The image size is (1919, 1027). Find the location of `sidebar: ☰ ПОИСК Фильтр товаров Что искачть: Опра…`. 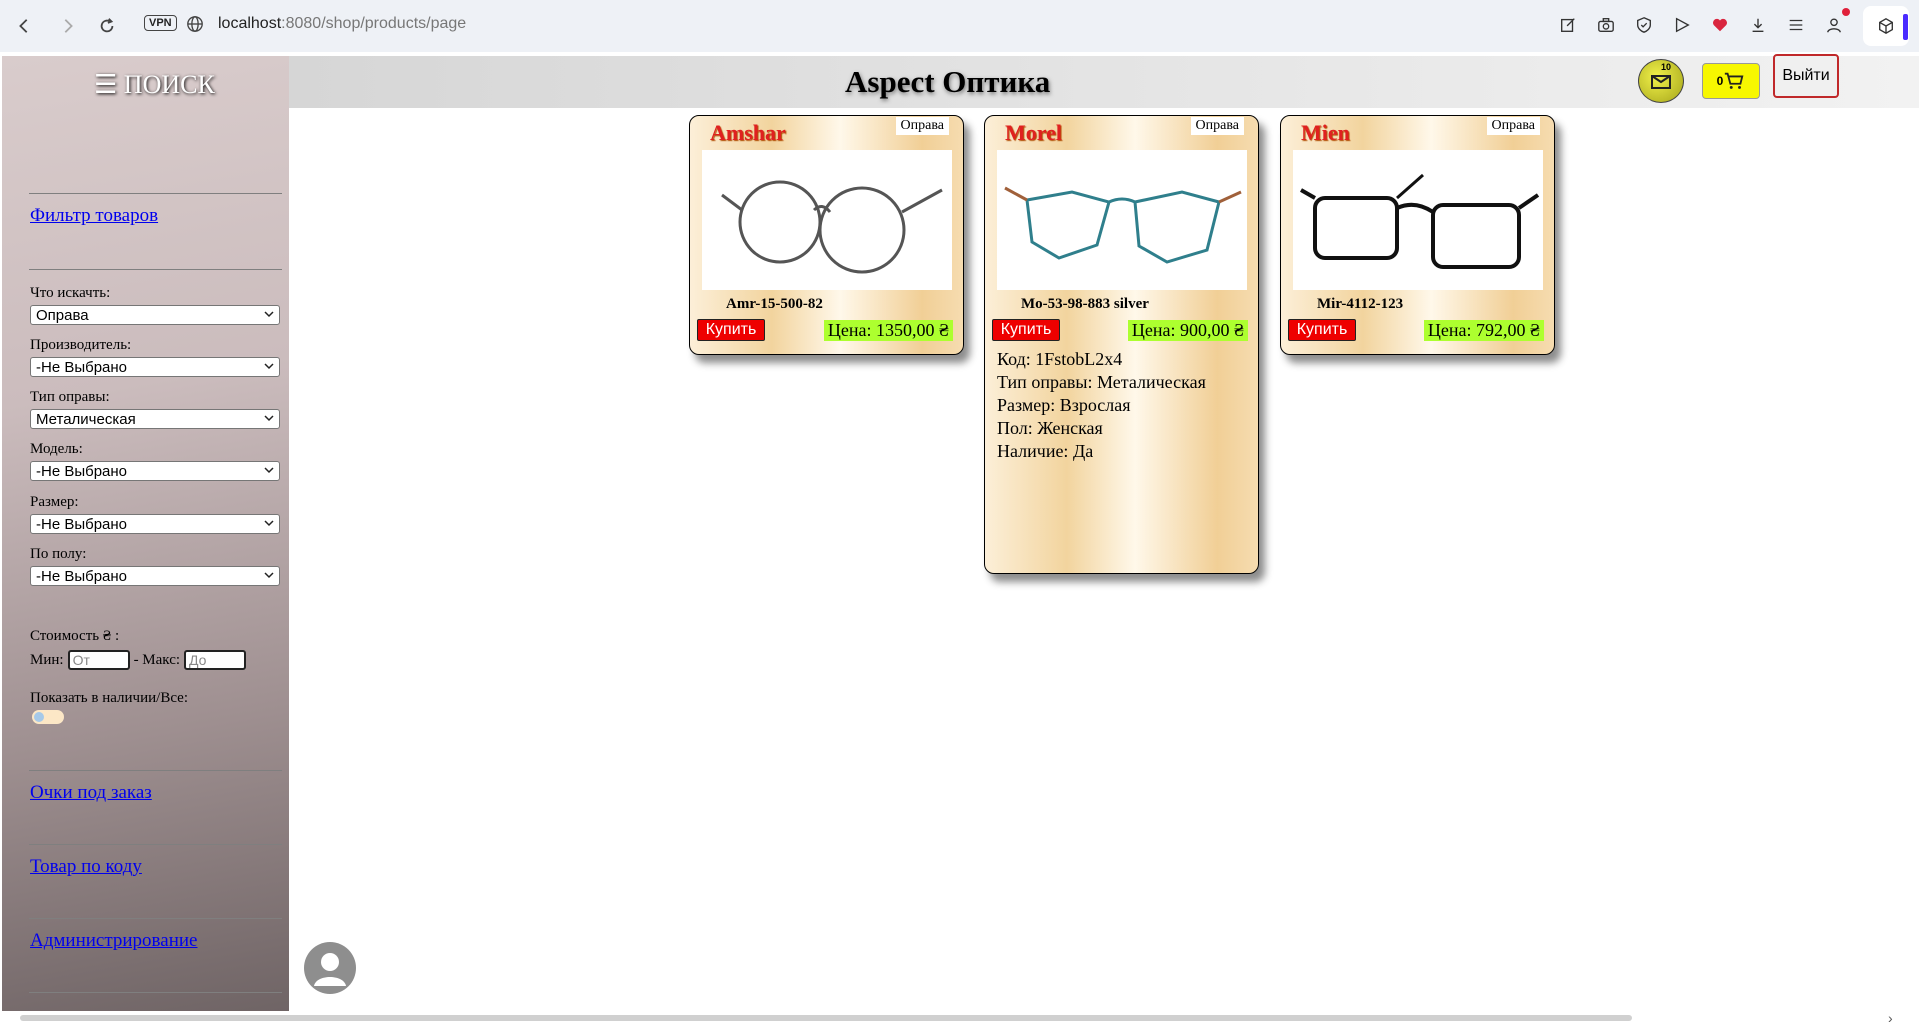

sidebar: ☰ ПОИСК Фильтр товаров Что искачть: Опра… is located at coordinates (145, 533).